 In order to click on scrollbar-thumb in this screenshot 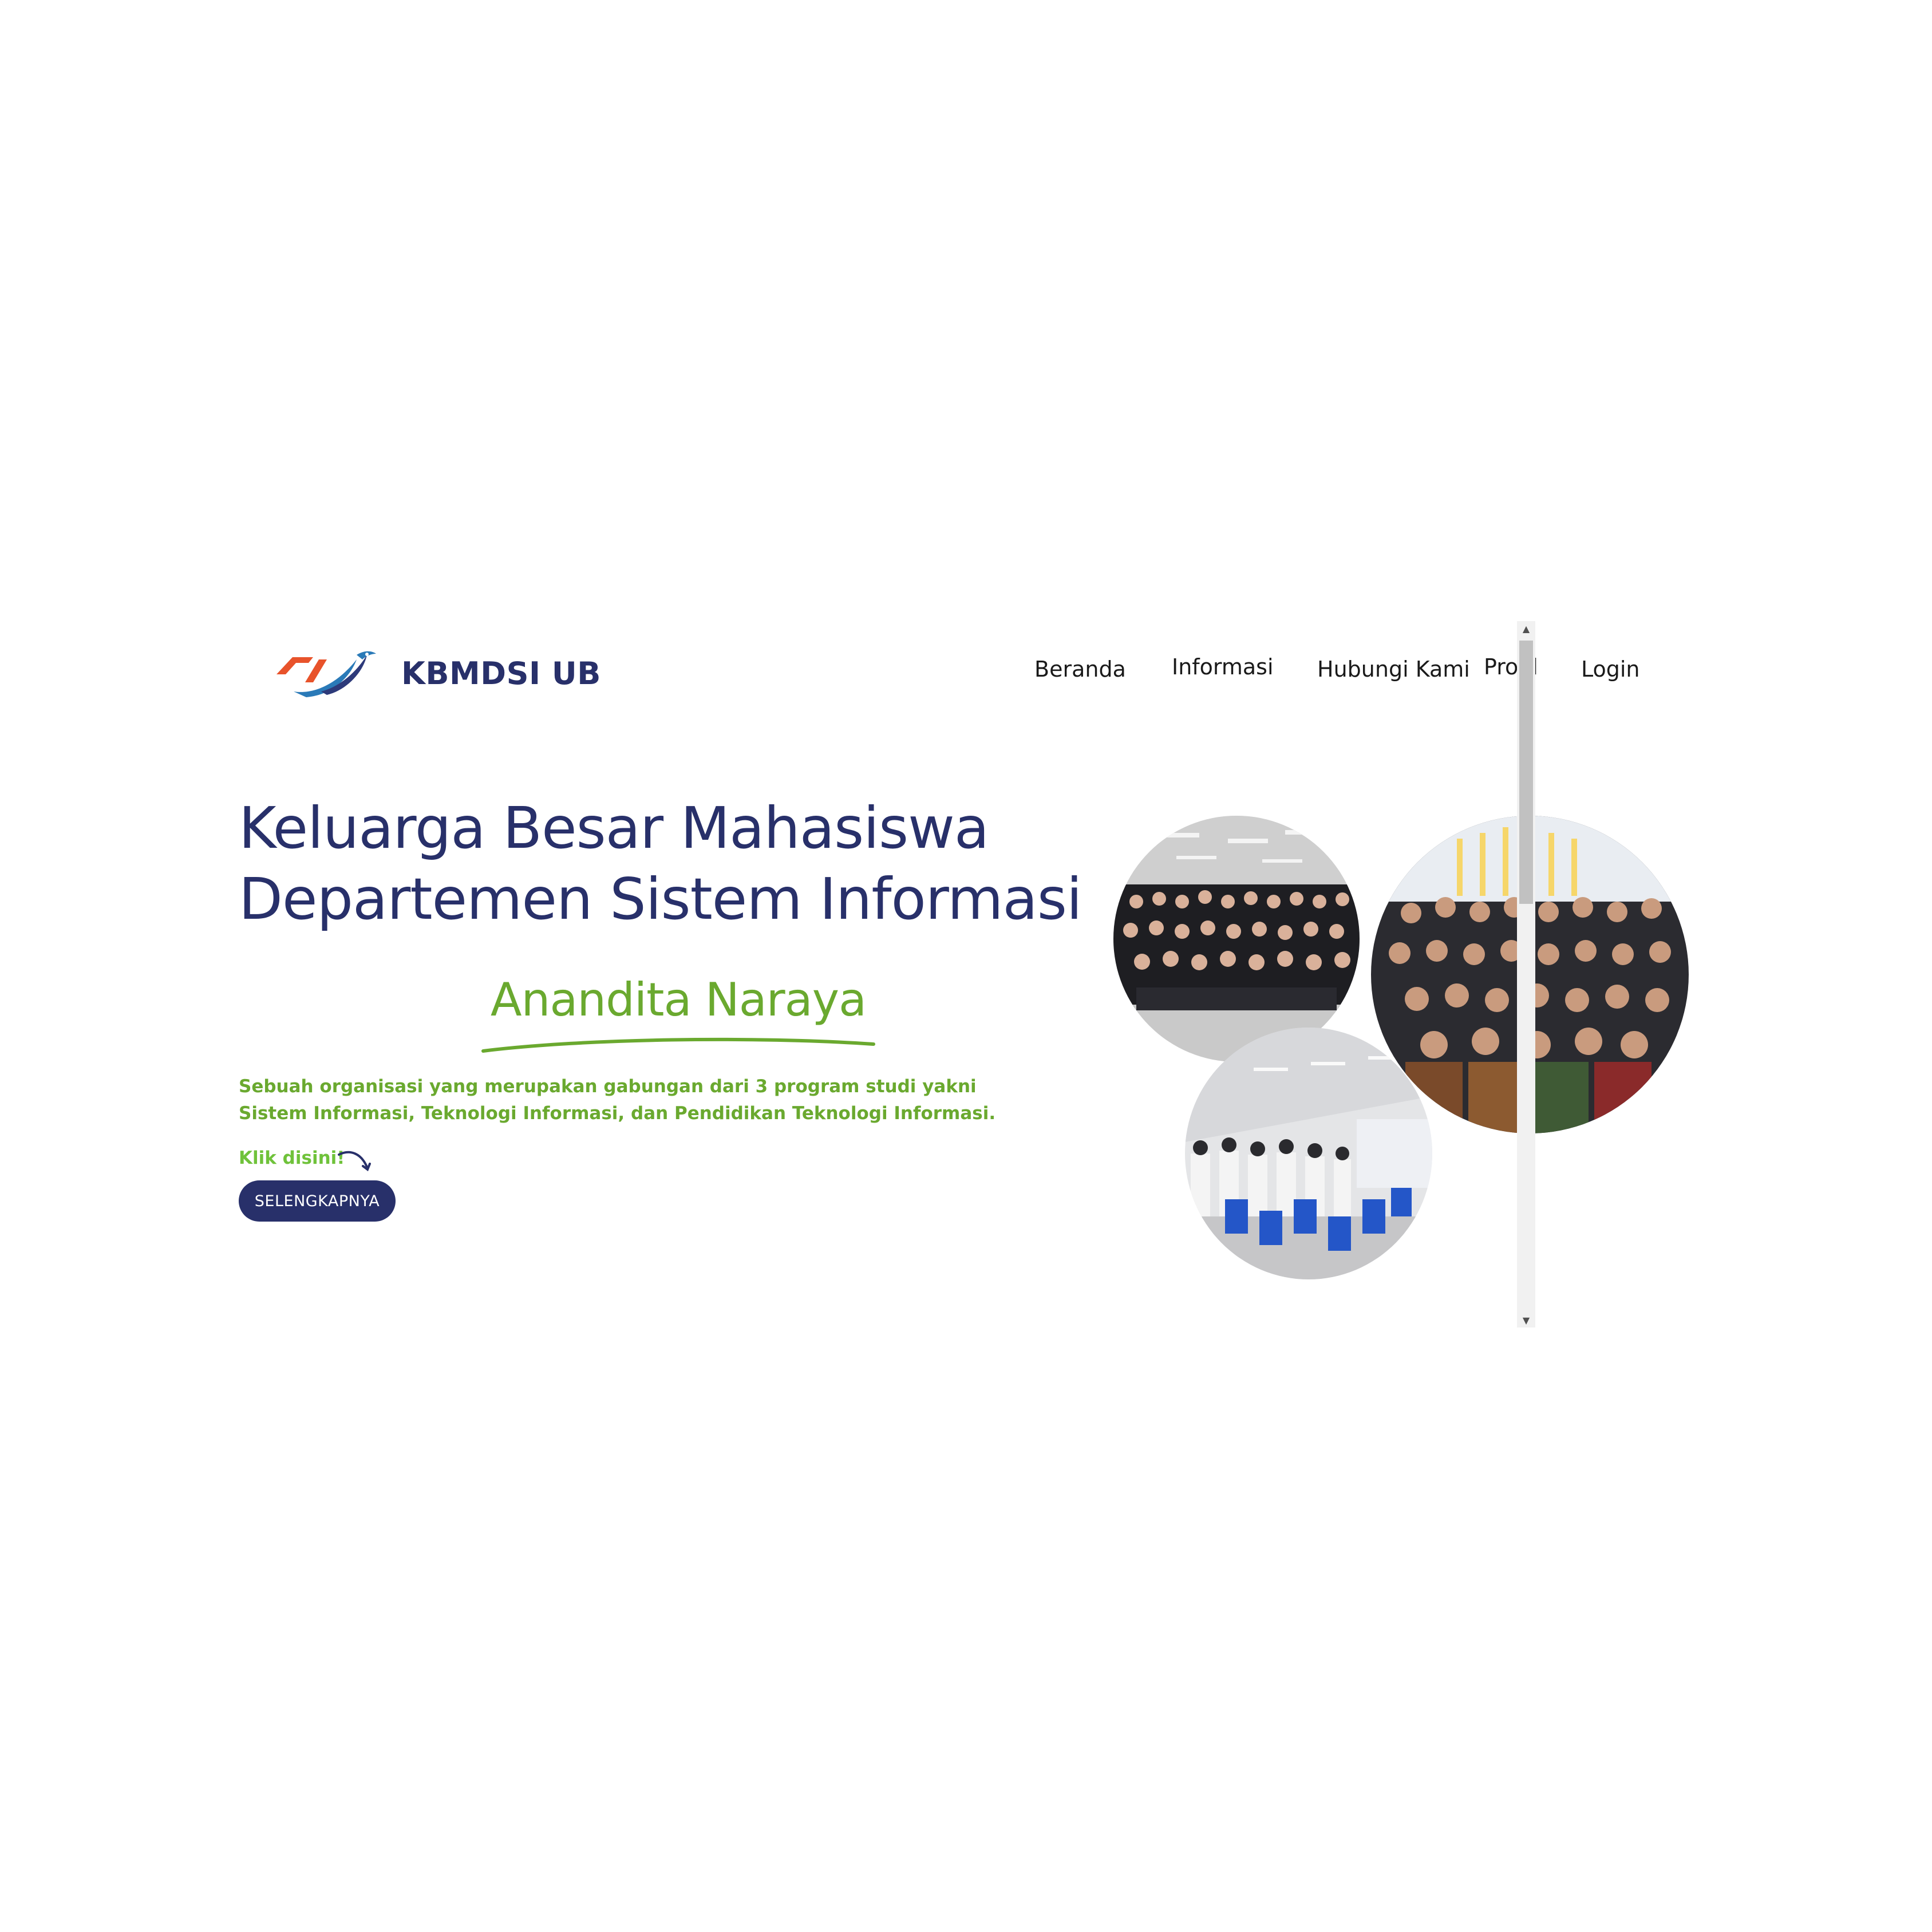, I will do `click(1526, 772)`.